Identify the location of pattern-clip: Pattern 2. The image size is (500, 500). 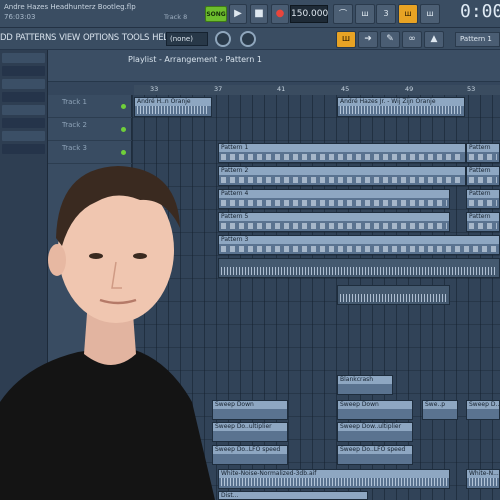
(342, 176).